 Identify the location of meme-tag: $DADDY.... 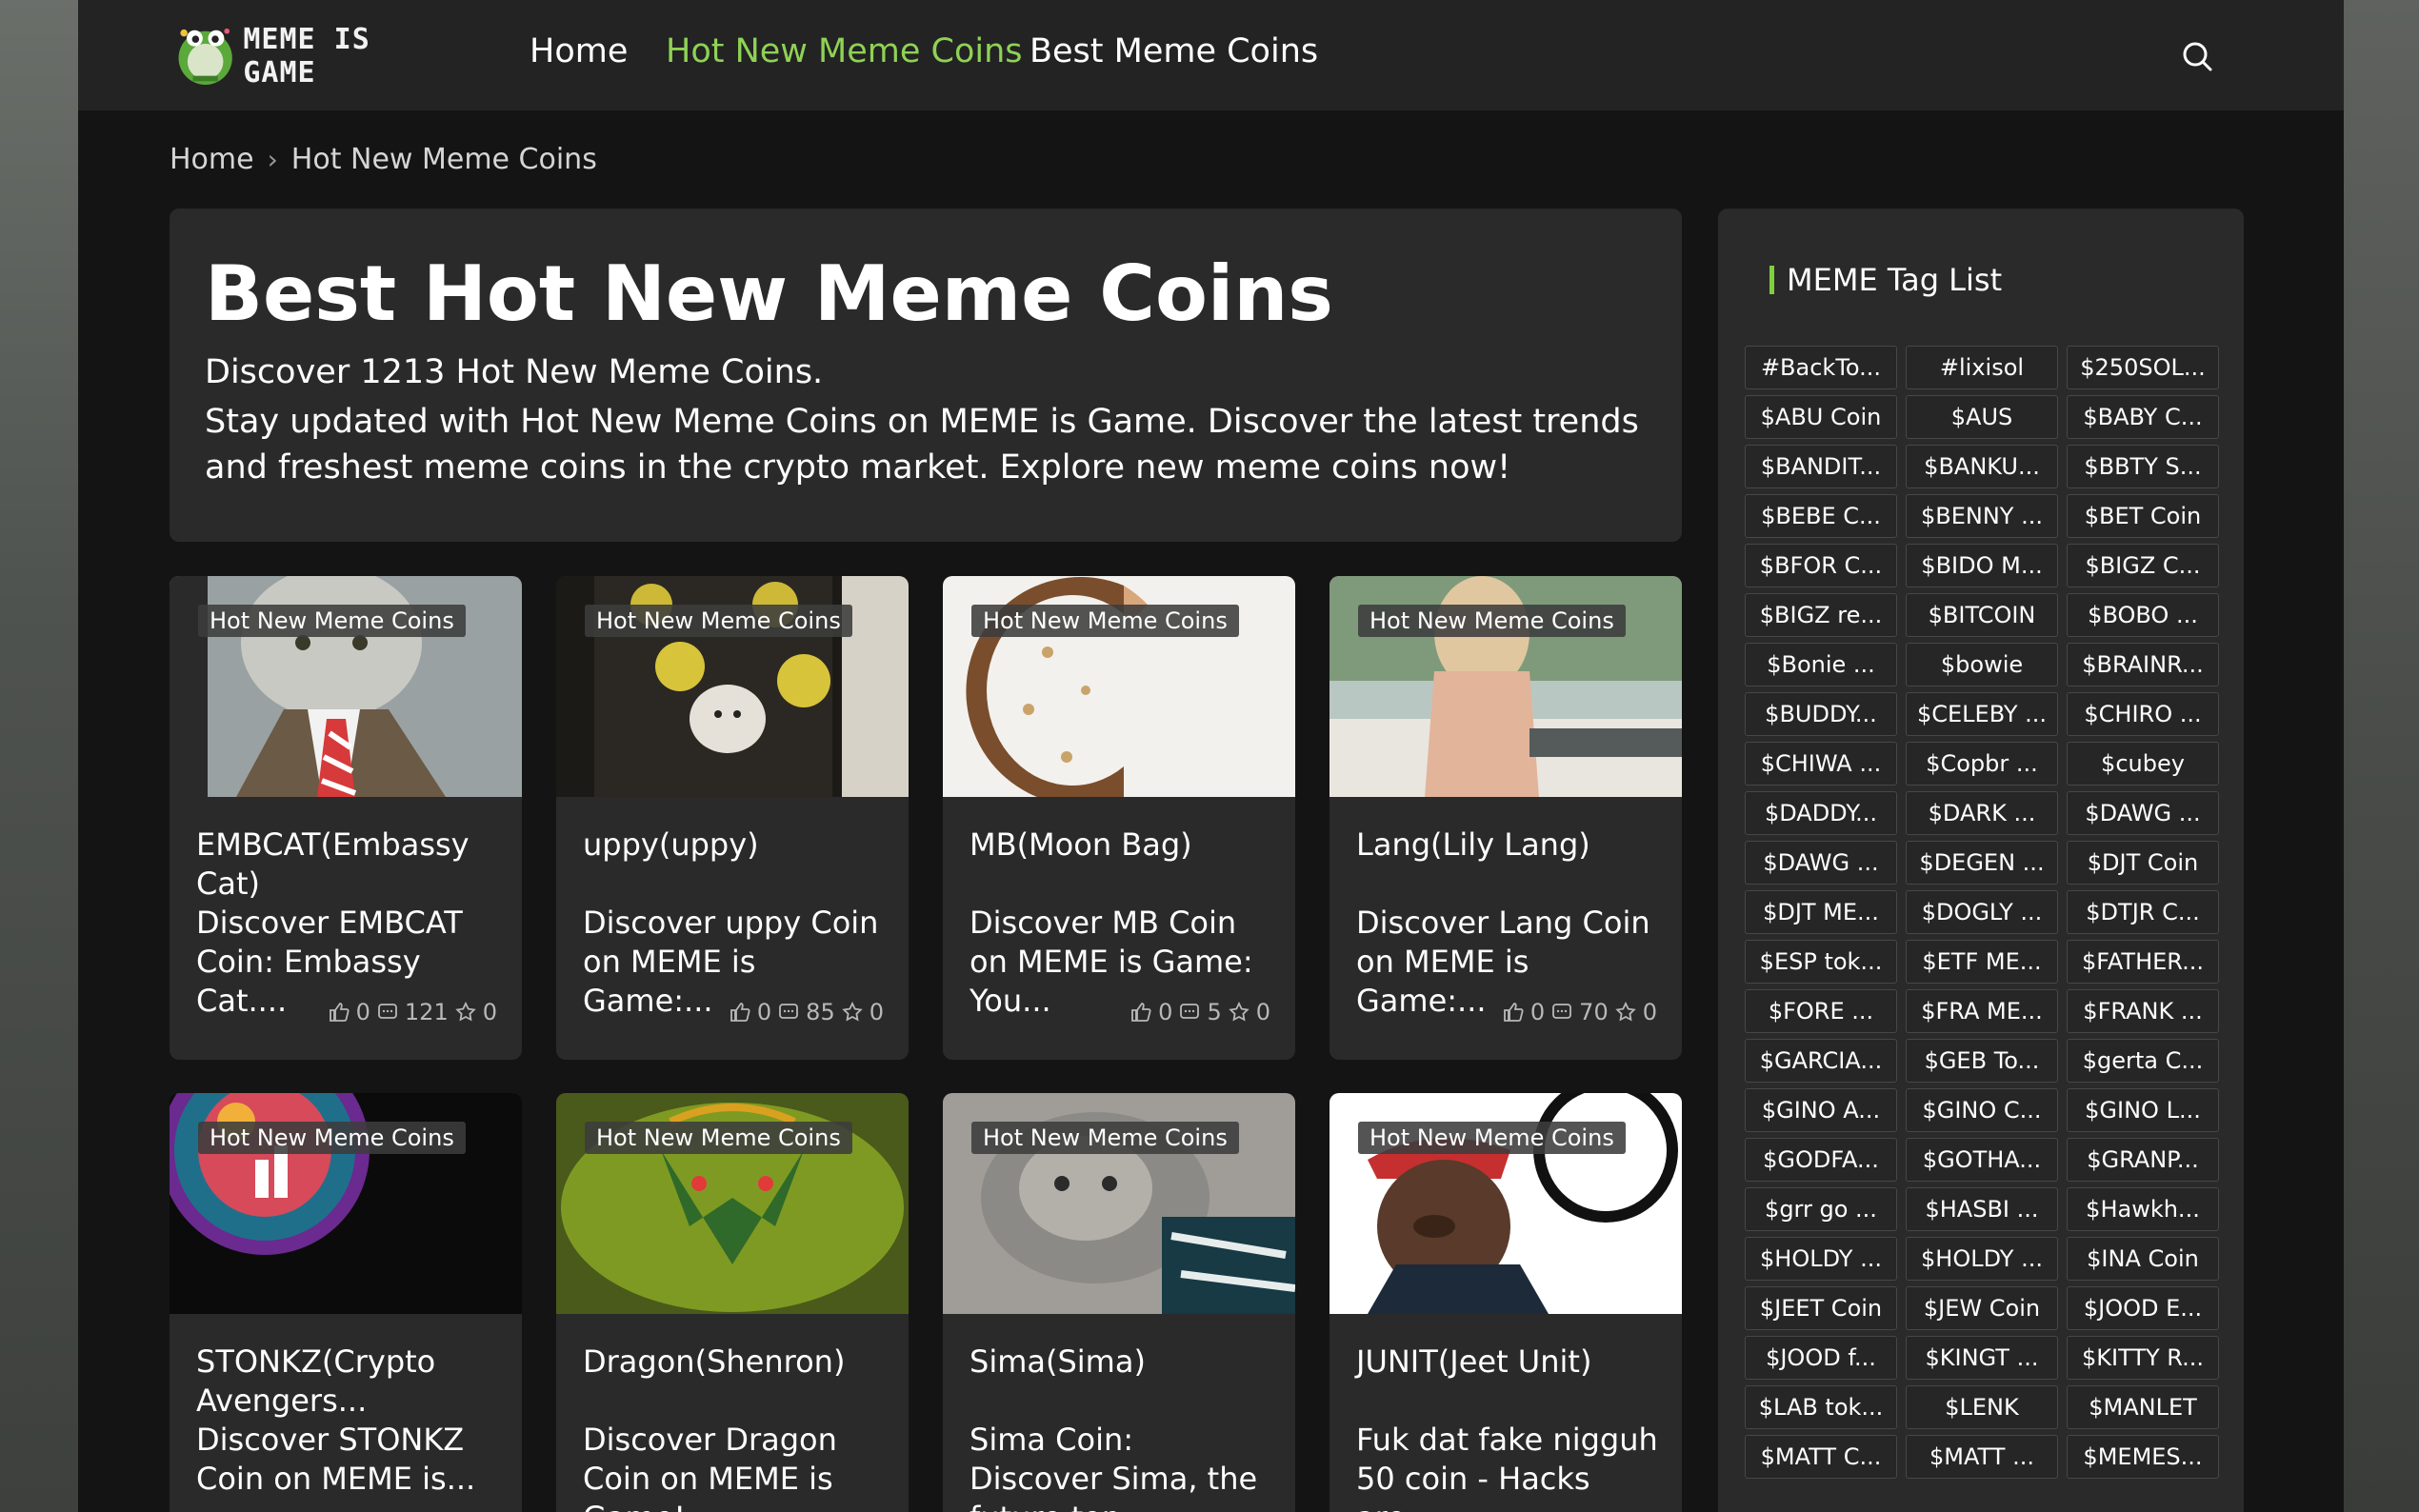
(1821, 813).